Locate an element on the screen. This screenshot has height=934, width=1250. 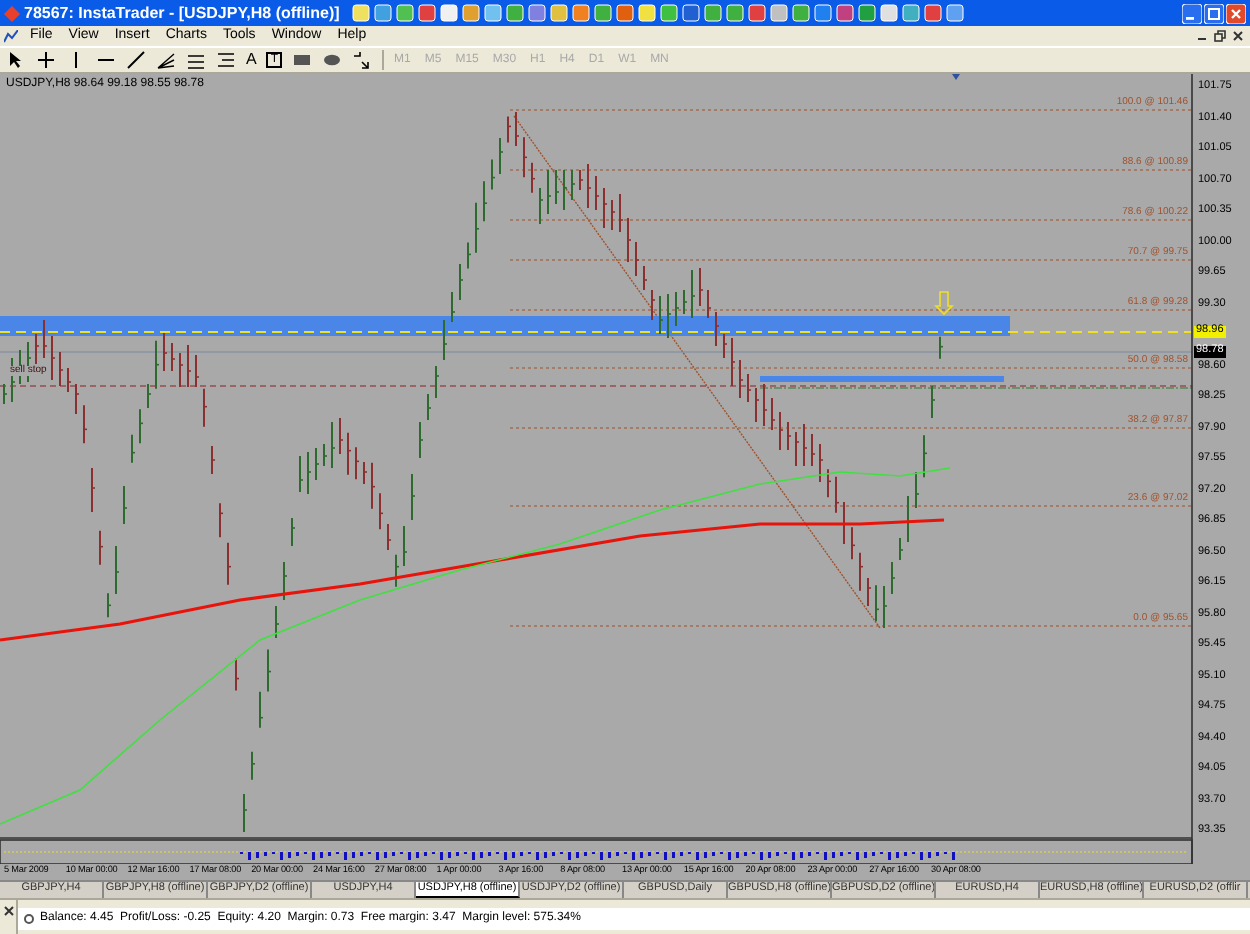
trendline-icon is located at coordinates (136, 60).